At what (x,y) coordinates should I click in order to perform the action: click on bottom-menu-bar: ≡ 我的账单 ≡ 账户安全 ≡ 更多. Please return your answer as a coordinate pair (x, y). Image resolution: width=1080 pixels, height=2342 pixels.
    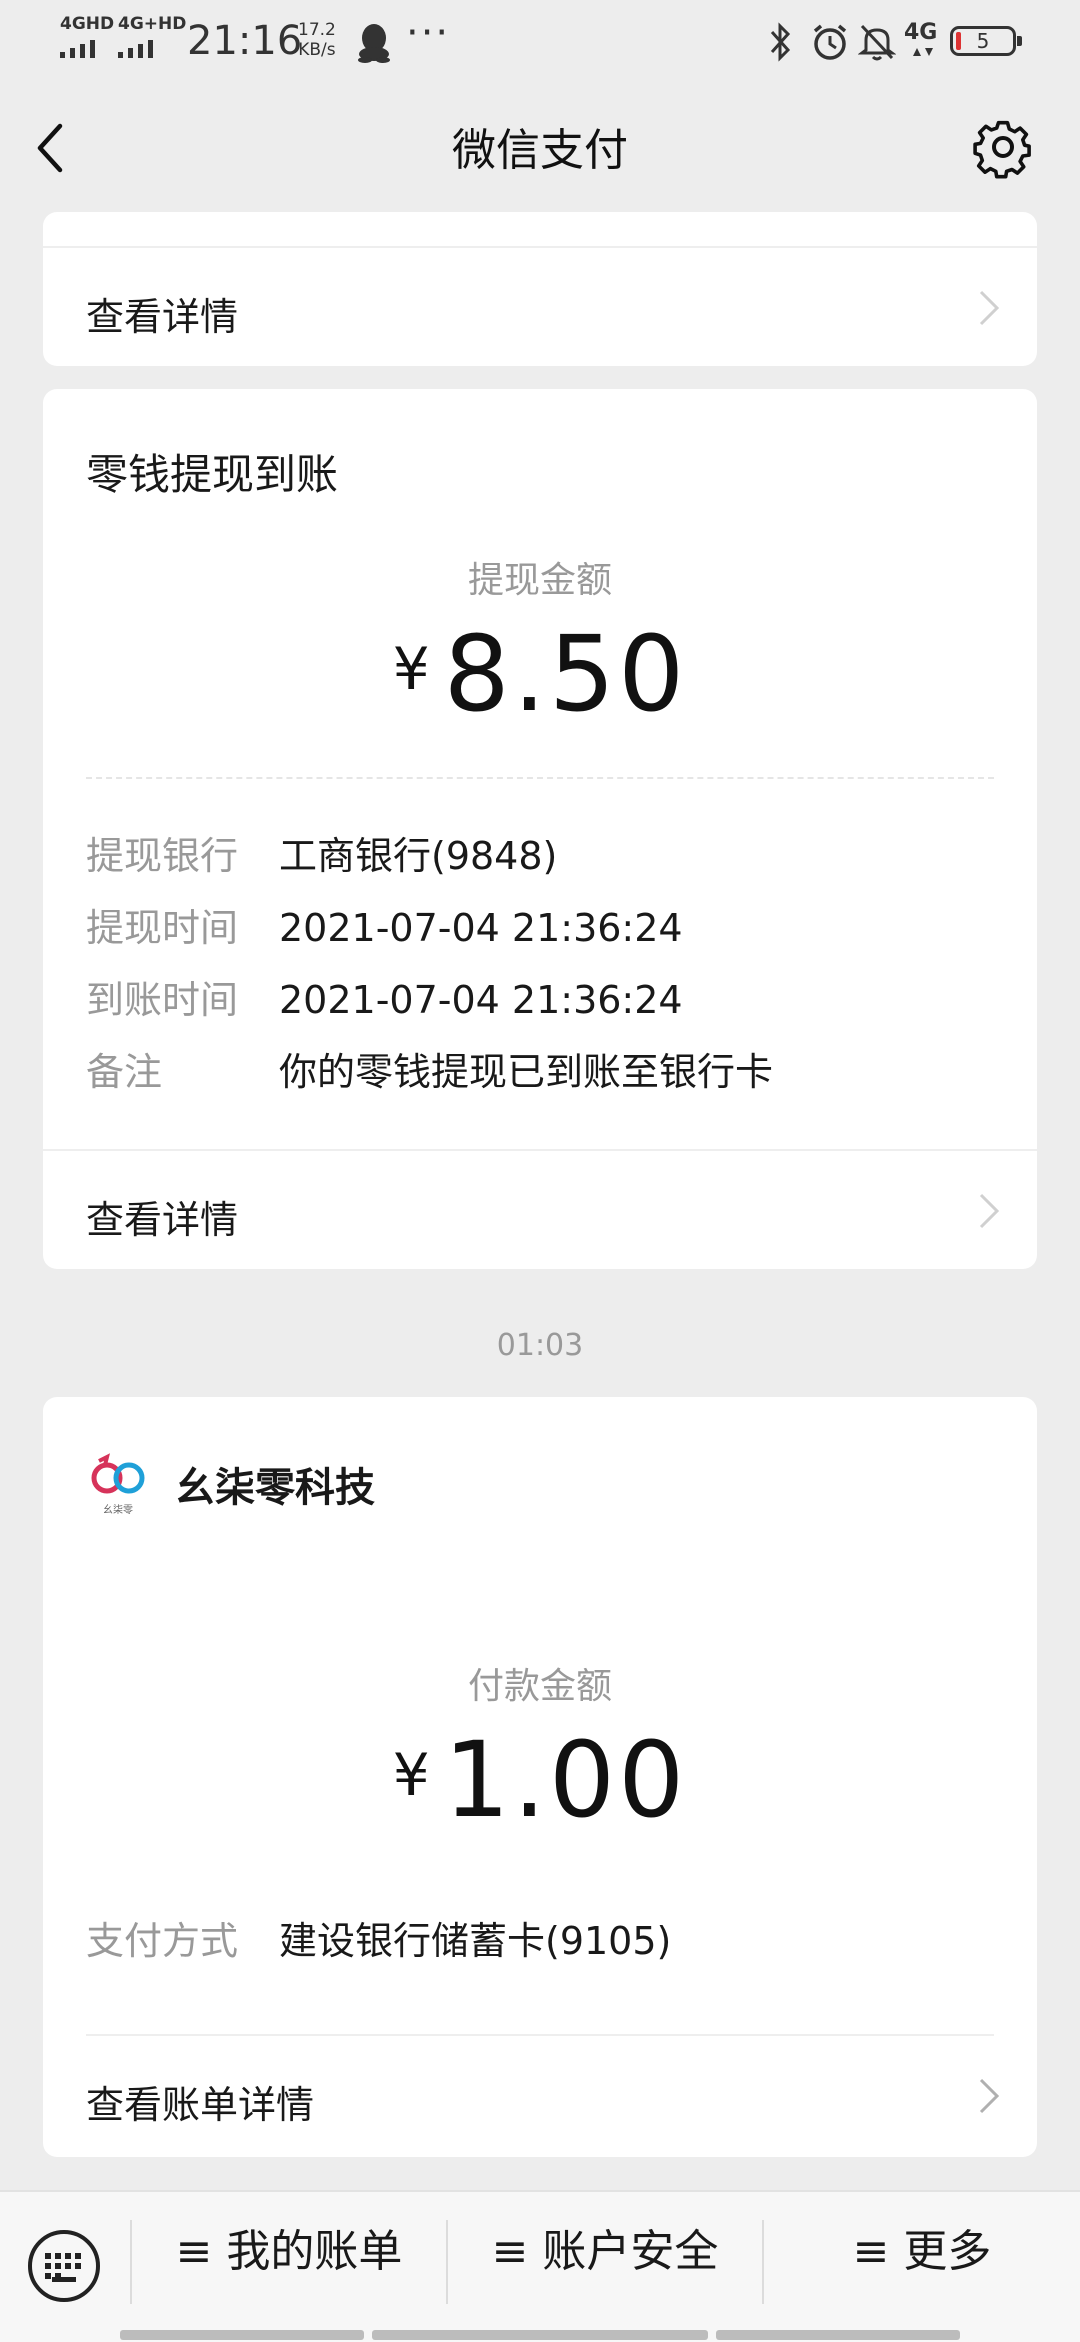
    Looking at the image, I should click on (540, 2266).